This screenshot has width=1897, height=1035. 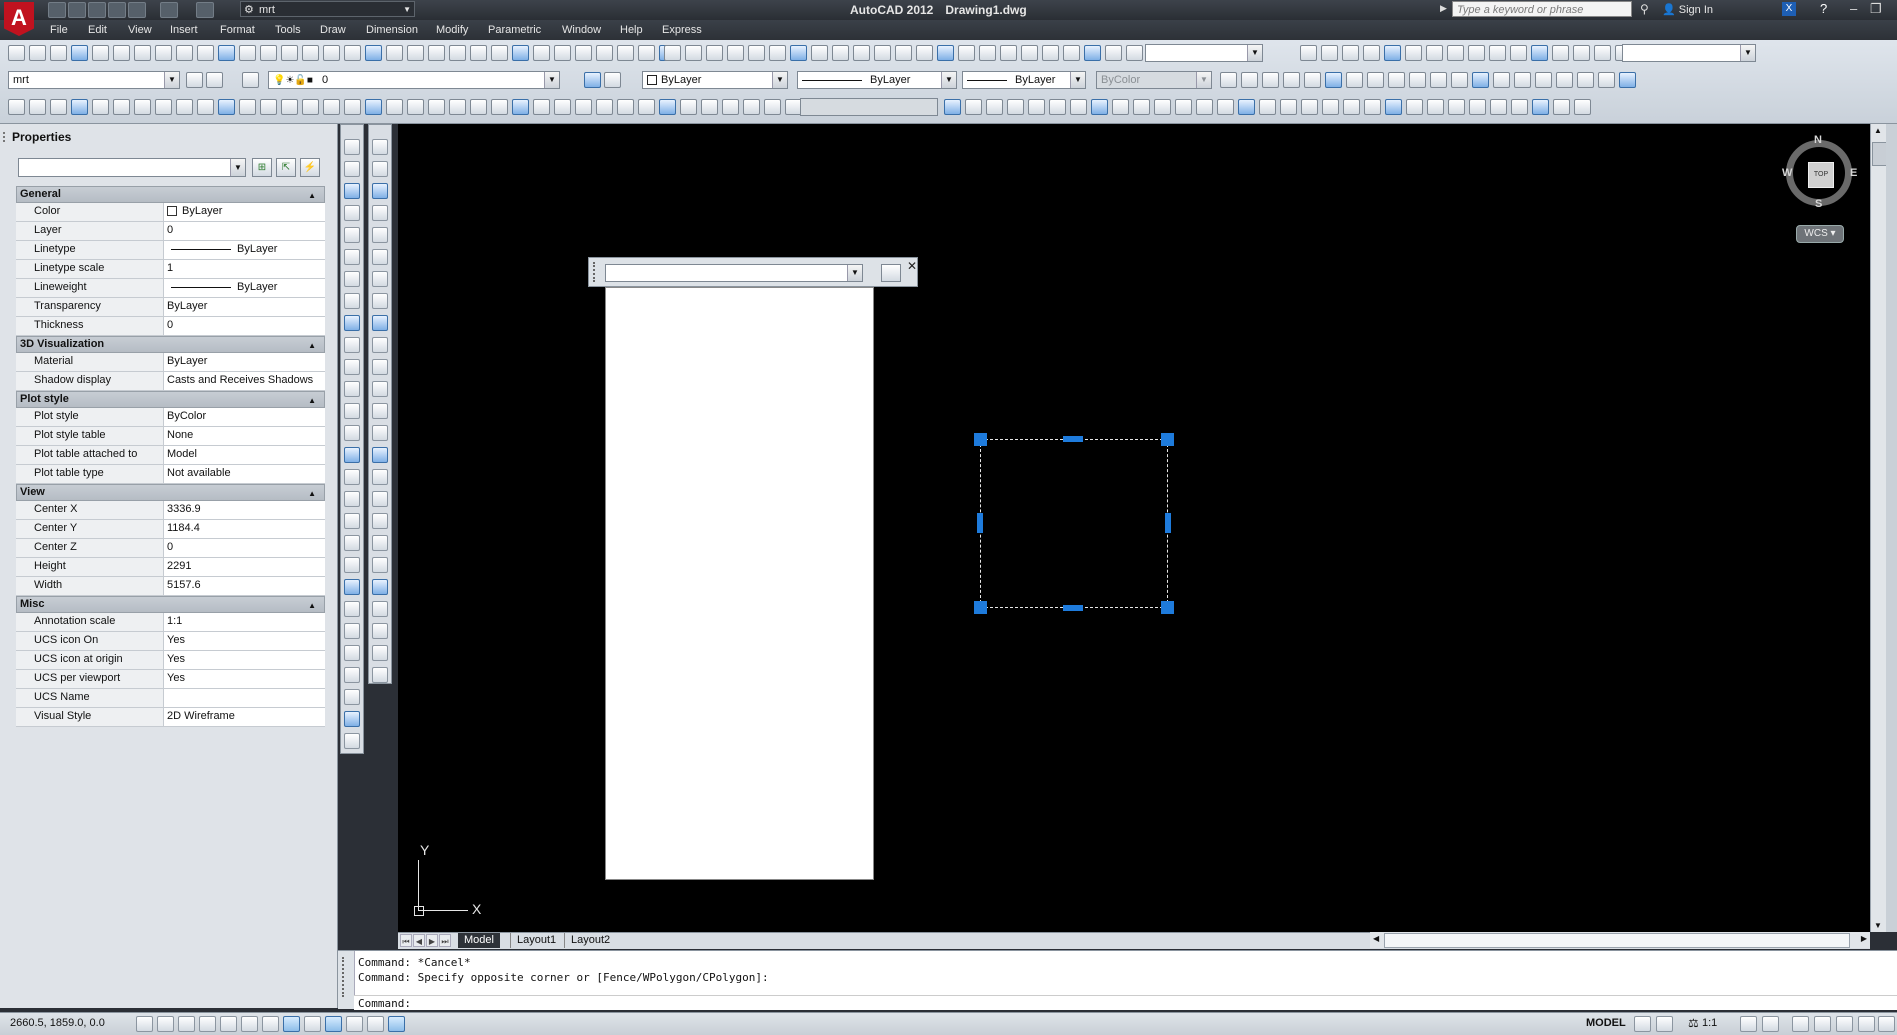 I want to click on scroll-down-icon: ▼, so click(x=1878, y=925).